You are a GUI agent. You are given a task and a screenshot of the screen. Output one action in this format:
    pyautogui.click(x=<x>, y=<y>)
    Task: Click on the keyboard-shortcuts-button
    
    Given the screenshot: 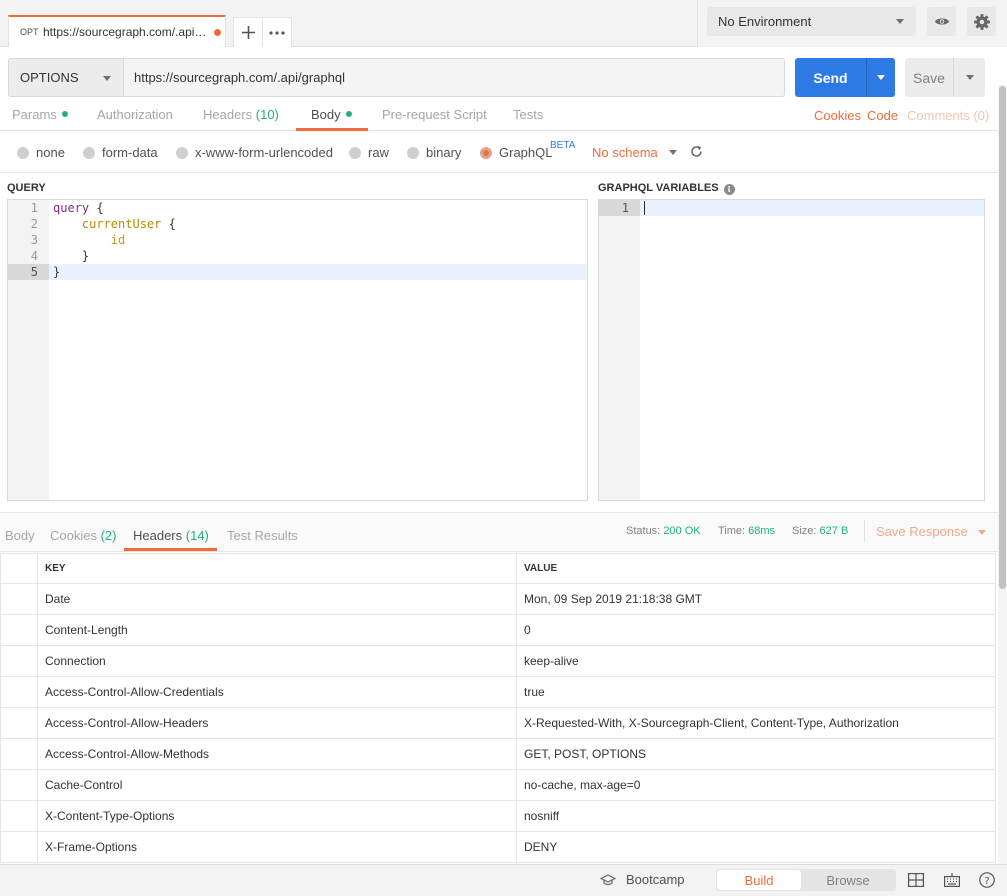 What is the action you would take?
    pyautogui.click(x=952, y=880)
    